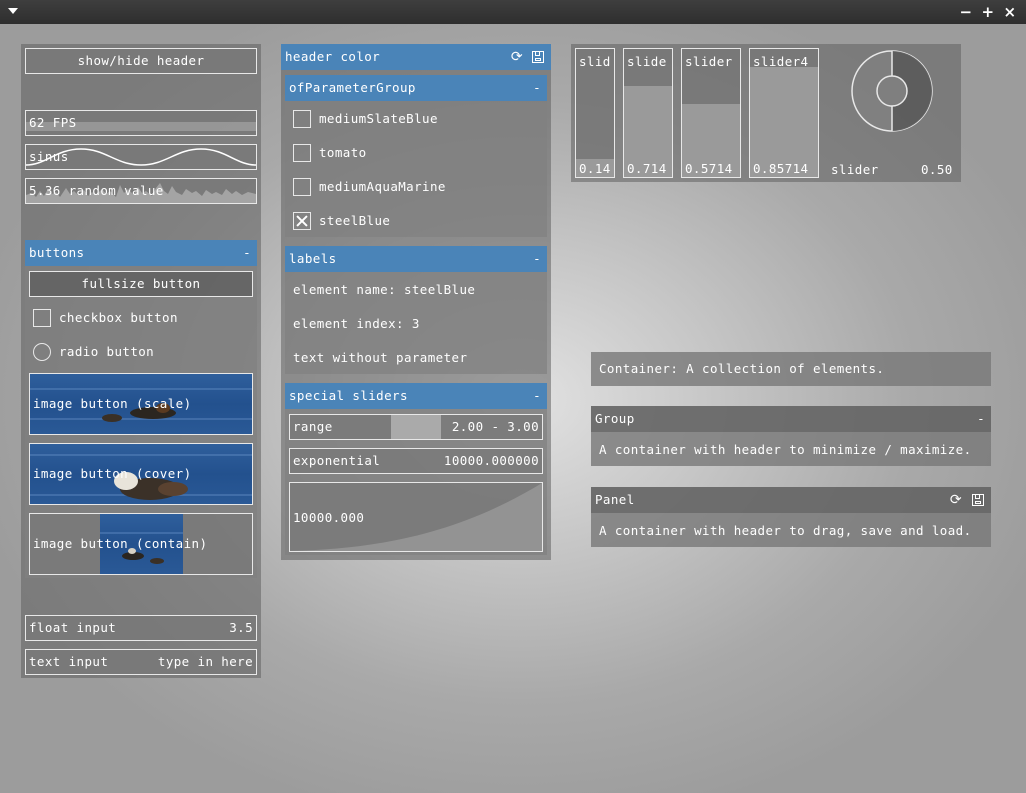  I want to click on header-color-title: header color, so click(333, 56).